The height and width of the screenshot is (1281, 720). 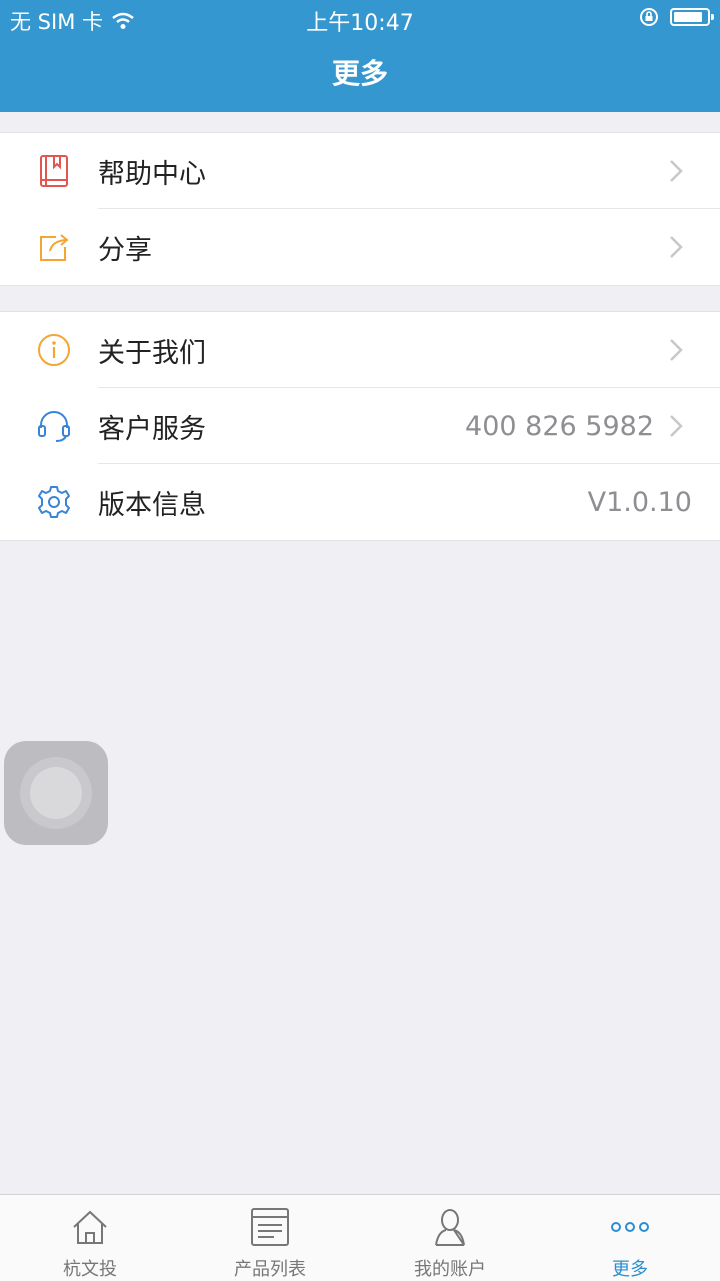 What do you see at coordinates (639, 502) in the screenshot?
I see `version-number: V1.0.10` at bounding box center [639, 502].